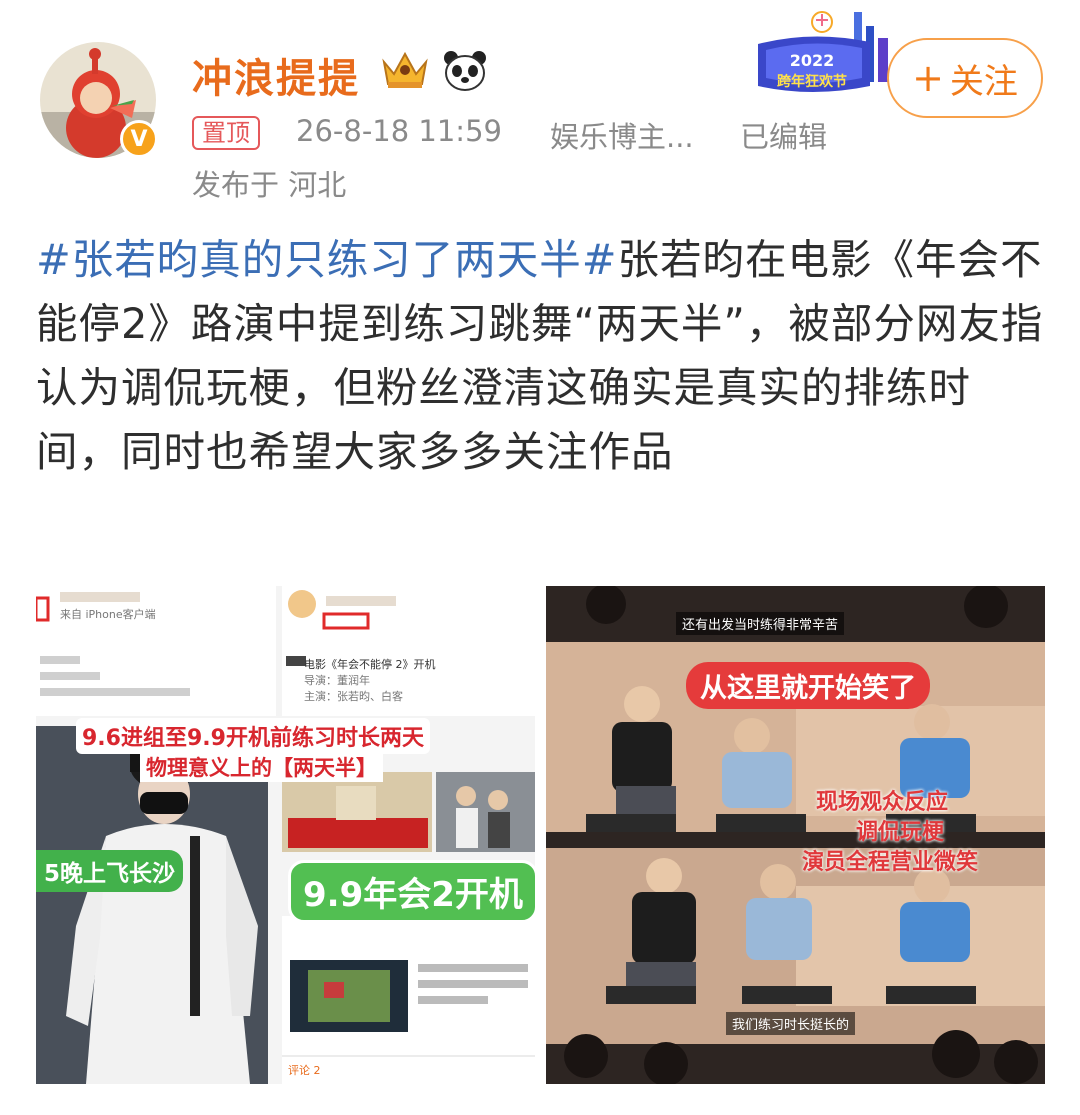 The image size is (1080, 1115). I want to click on left-small-phone: 来自 iPhone客户端, so click(108, 614).